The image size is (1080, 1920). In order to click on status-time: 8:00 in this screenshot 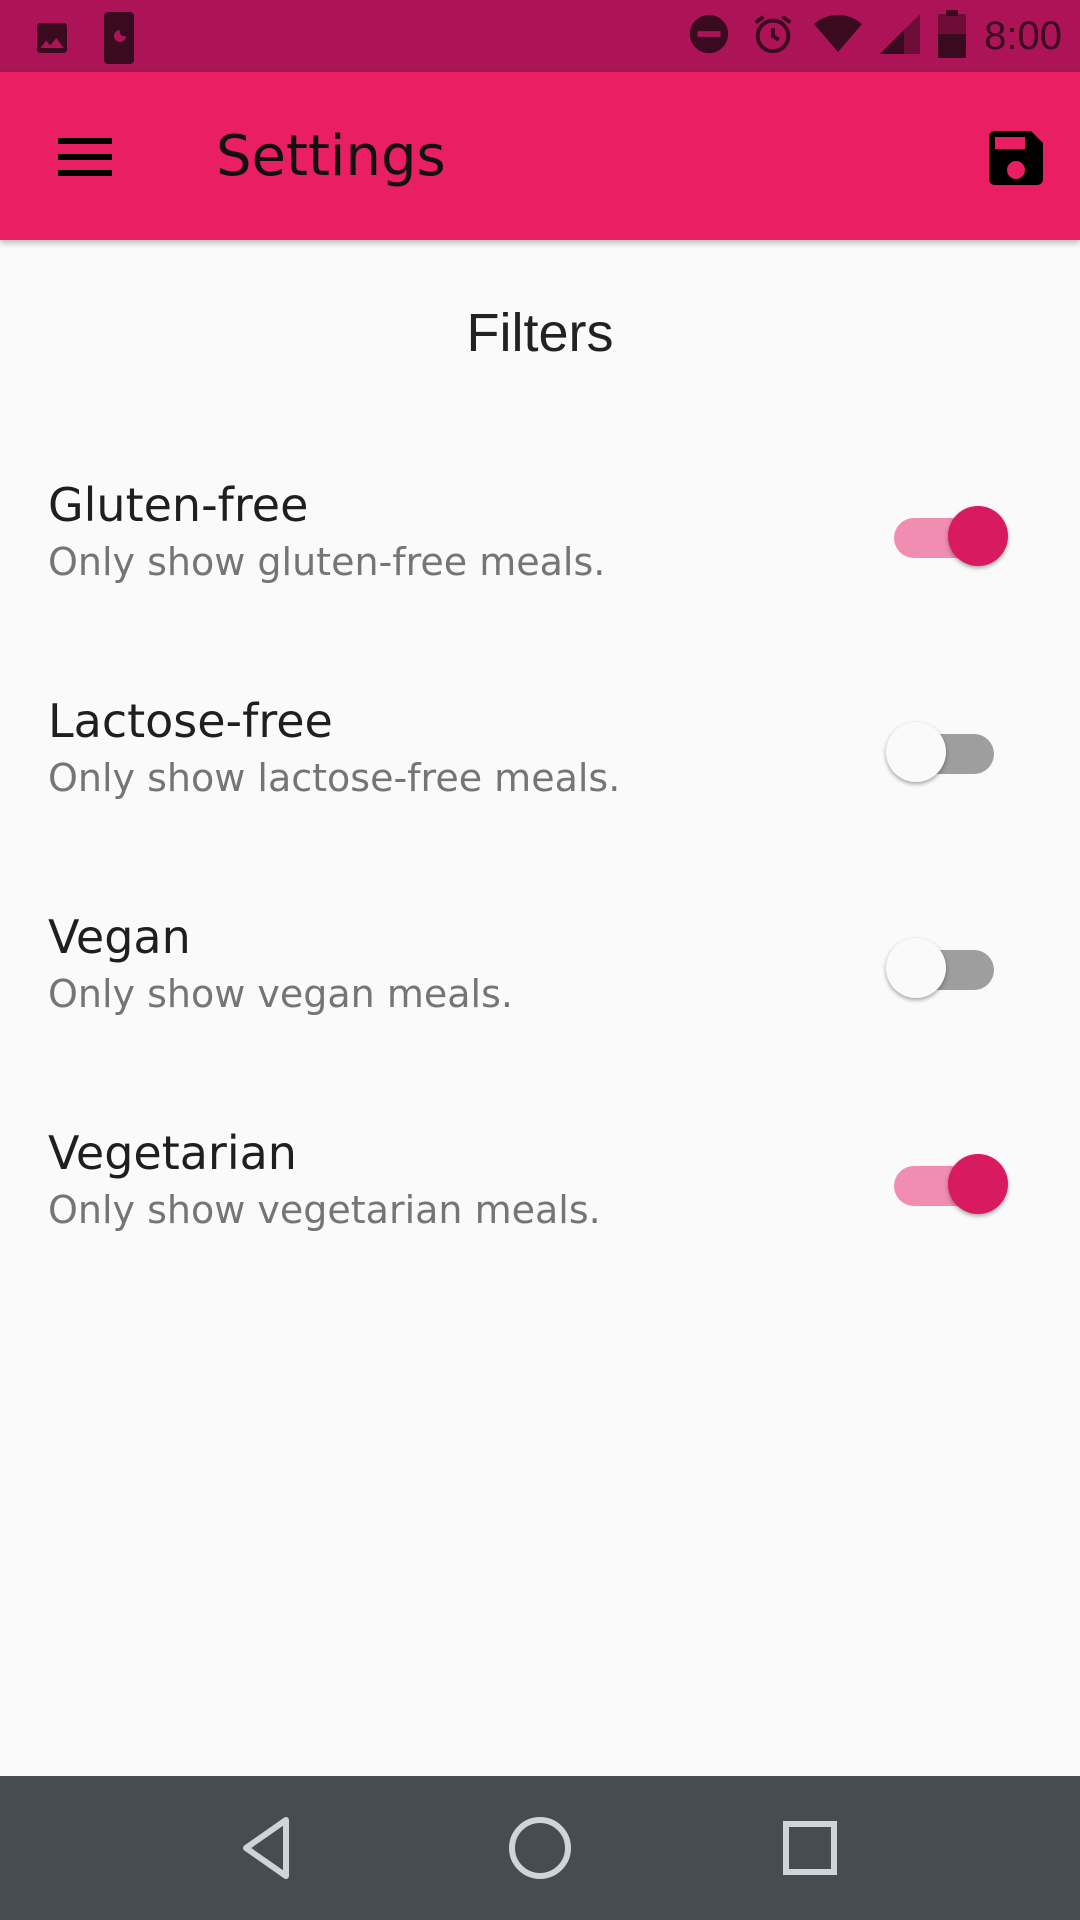, I will do `click(1023, 35)`.